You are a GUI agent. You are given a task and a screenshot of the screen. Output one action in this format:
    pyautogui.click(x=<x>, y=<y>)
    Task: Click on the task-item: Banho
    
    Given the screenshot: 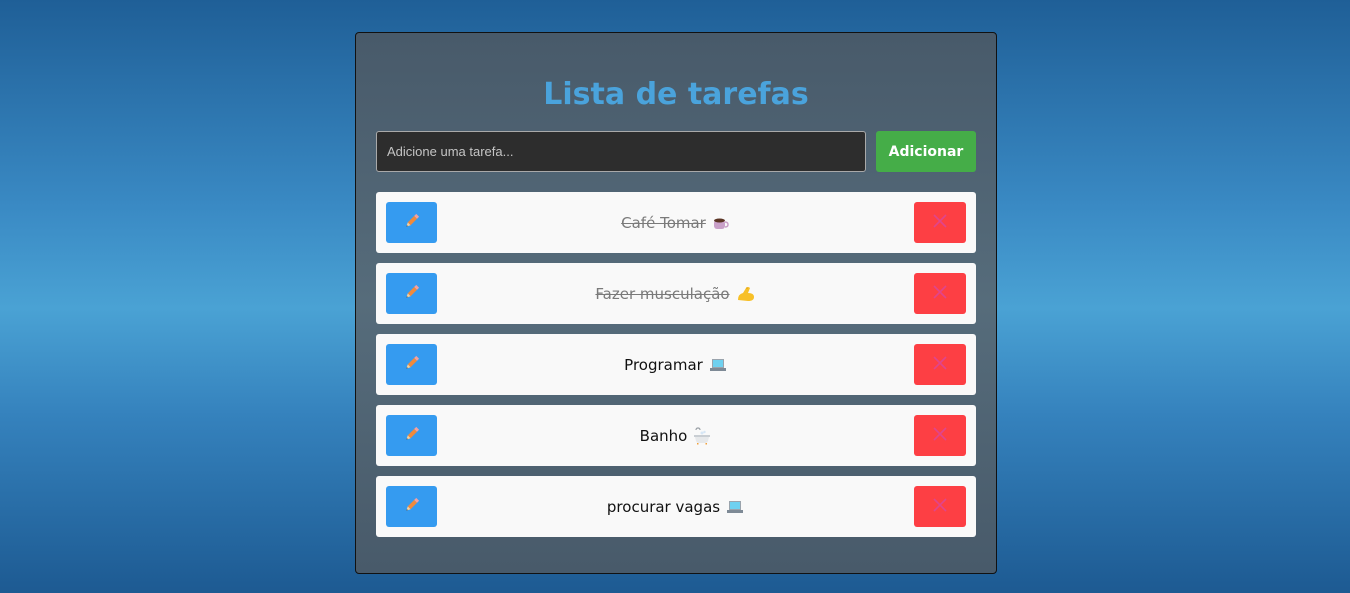 What is the action you would take?
    pyautogui.click(x=676, y=435)
    